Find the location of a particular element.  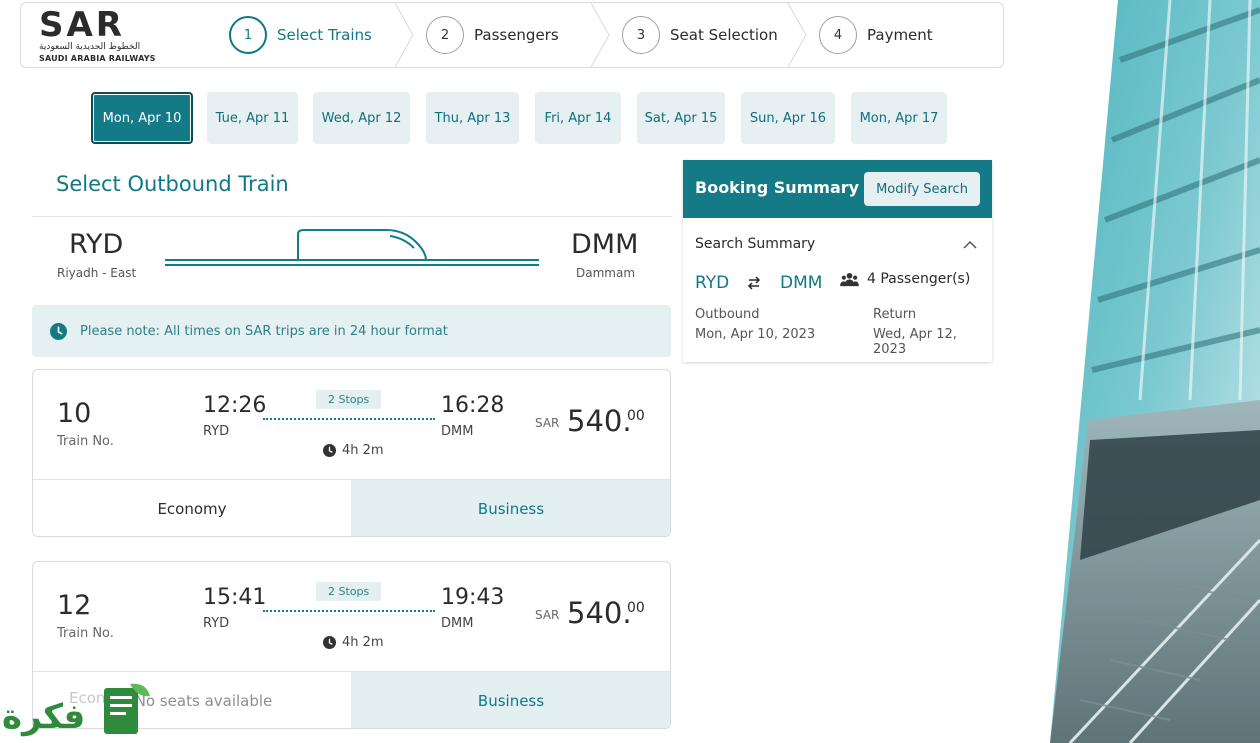

logo-english-name: SAUDI ARABIA RAILWAYS is located at coordinates (97, 58).